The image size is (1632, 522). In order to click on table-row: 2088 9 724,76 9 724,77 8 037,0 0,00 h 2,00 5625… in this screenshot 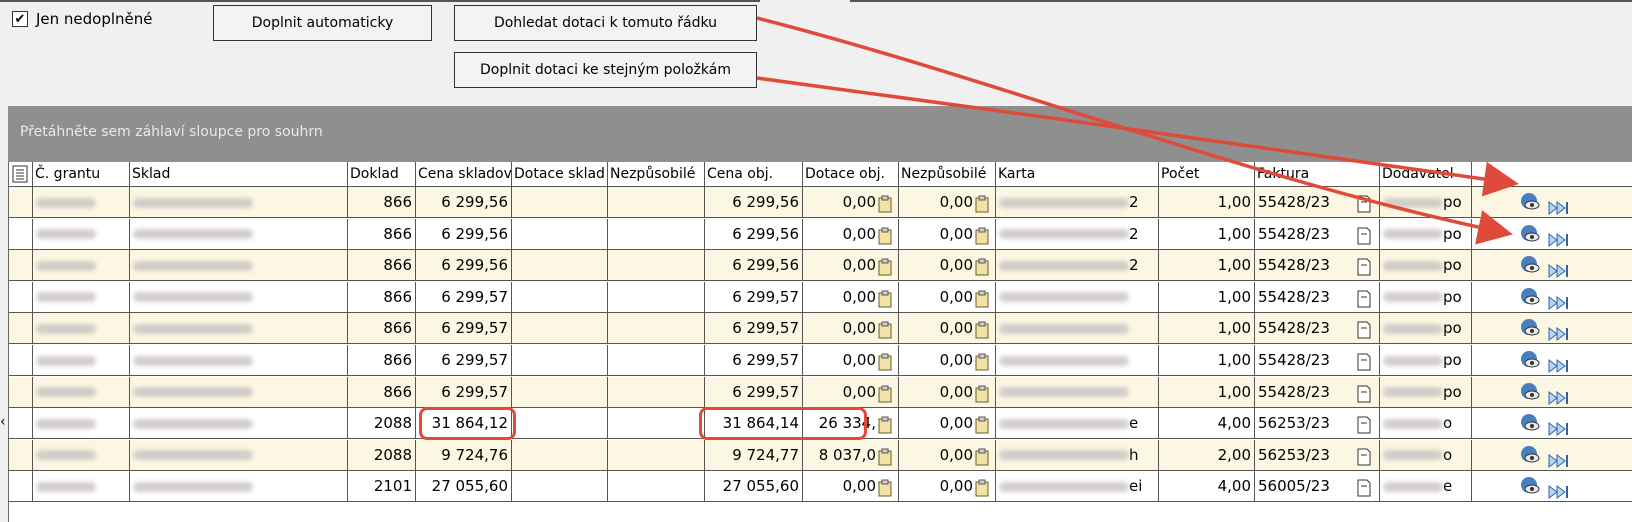, I will do `click(820, 455)`.